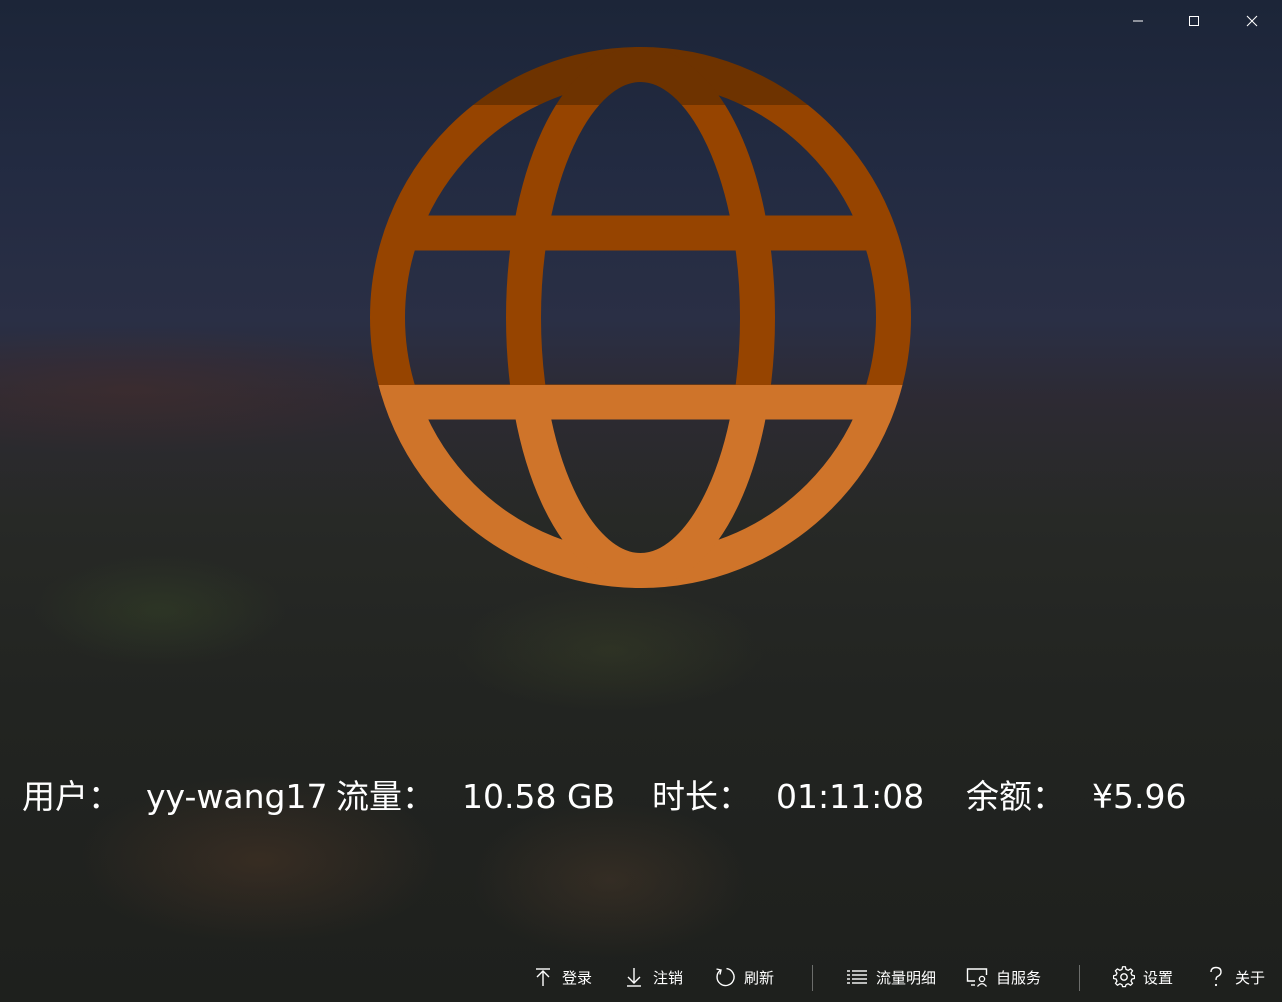 The image size is (1282, 1002). Describe the element at coordinates (634, 977) in the screenshot. I see `arrow-down-icon` at that location.